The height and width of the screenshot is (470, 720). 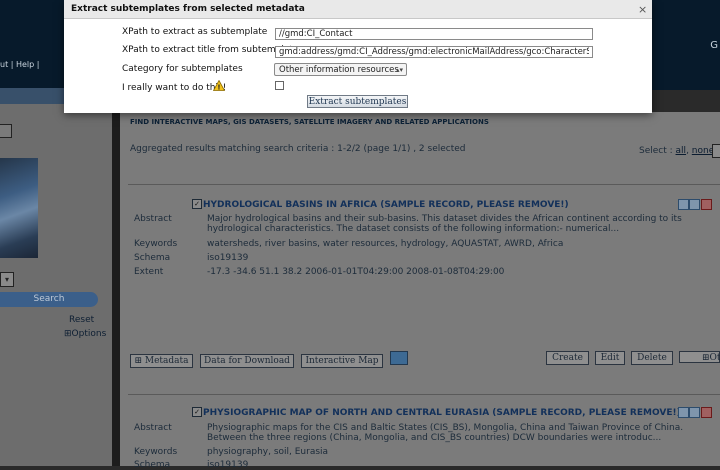 What do you see at coordinates (116, 278) in the screenshot?
I see `sidebar-scrollbar` at bounding box center [116, 278].